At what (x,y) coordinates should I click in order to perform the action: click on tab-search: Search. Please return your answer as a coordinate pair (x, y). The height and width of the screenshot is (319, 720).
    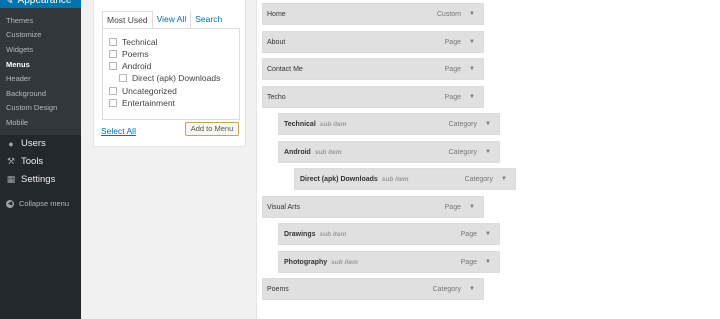
    Looking at the image, I should click on (208, 19).